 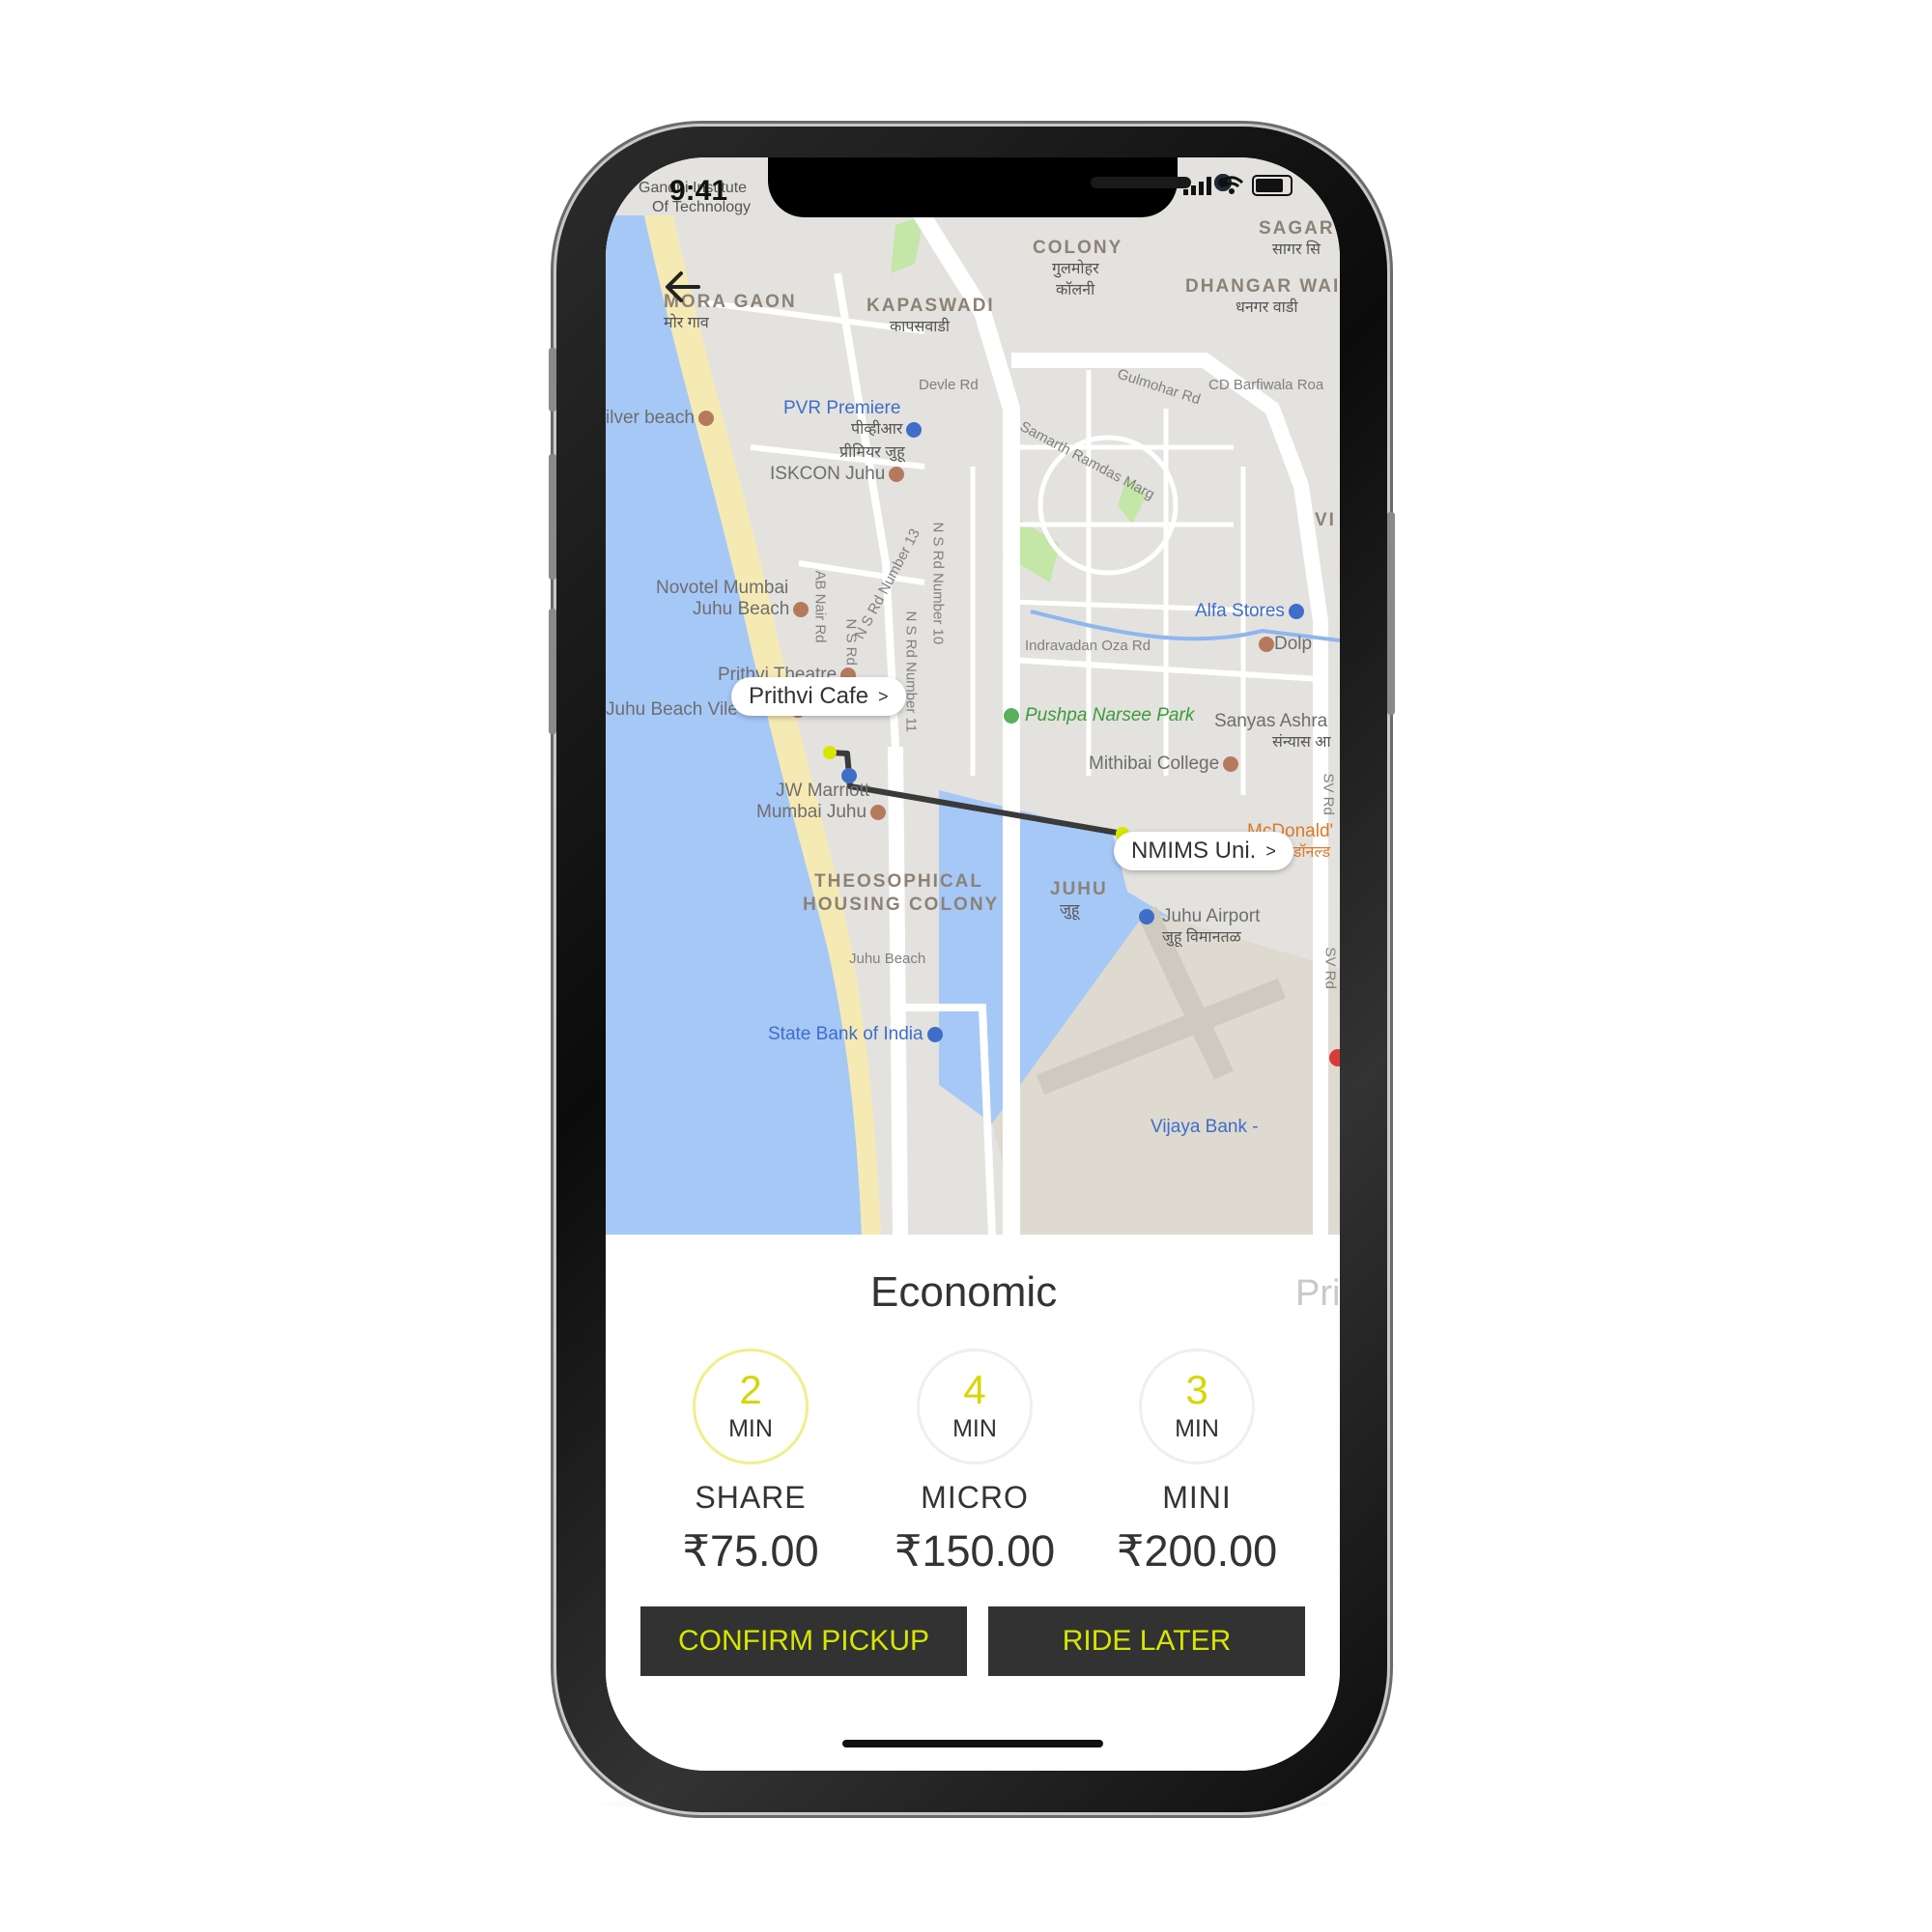 What do you see at coordinates (803, 1641) in the screenshot?
I see `confirm-pickup-button: CONFIRM PICKUP` at bounding box center [803, 1641].